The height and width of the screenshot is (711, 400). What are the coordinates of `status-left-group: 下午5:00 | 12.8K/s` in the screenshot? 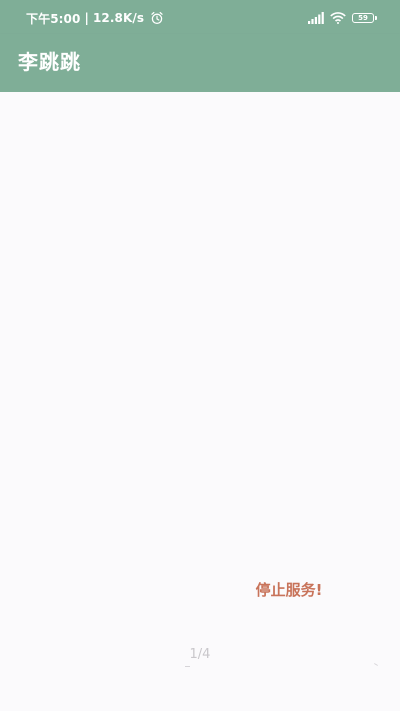 It's located at (95, 18).